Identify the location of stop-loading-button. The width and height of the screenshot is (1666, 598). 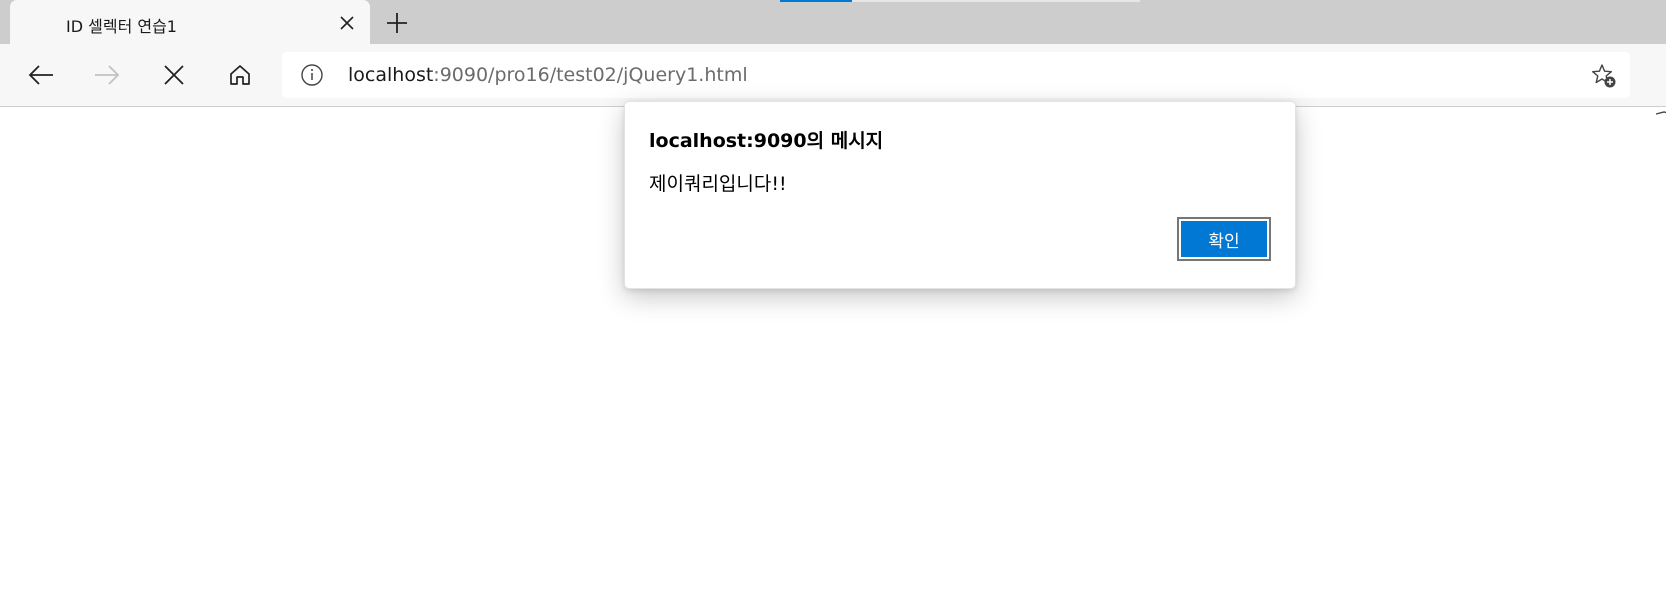
(174, 75).